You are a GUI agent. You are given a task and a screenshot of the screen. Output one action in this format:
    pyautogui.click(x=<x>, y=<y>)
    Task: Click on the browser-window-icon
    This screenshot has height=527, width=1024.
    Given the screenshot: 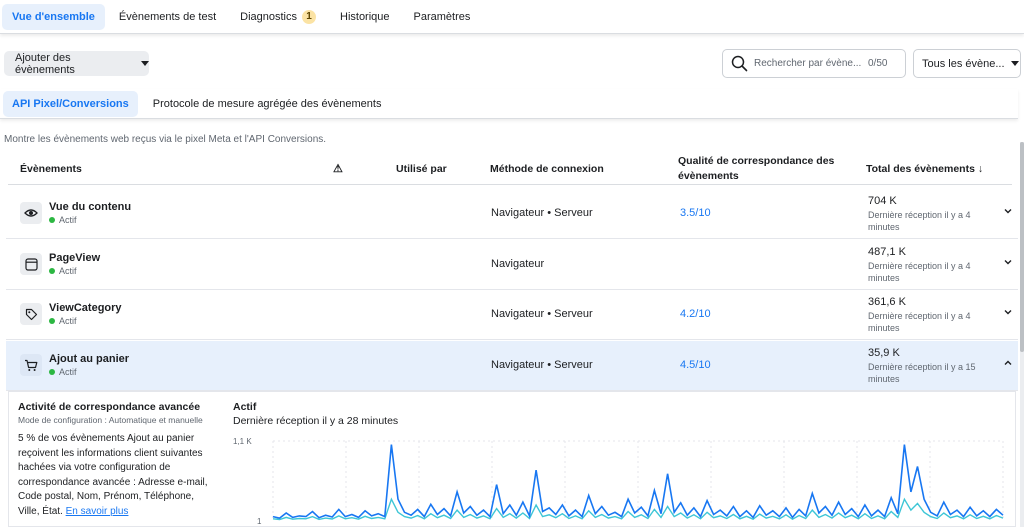 What is the action you would take?
    pyautogui.click(x=31, y=264)
    